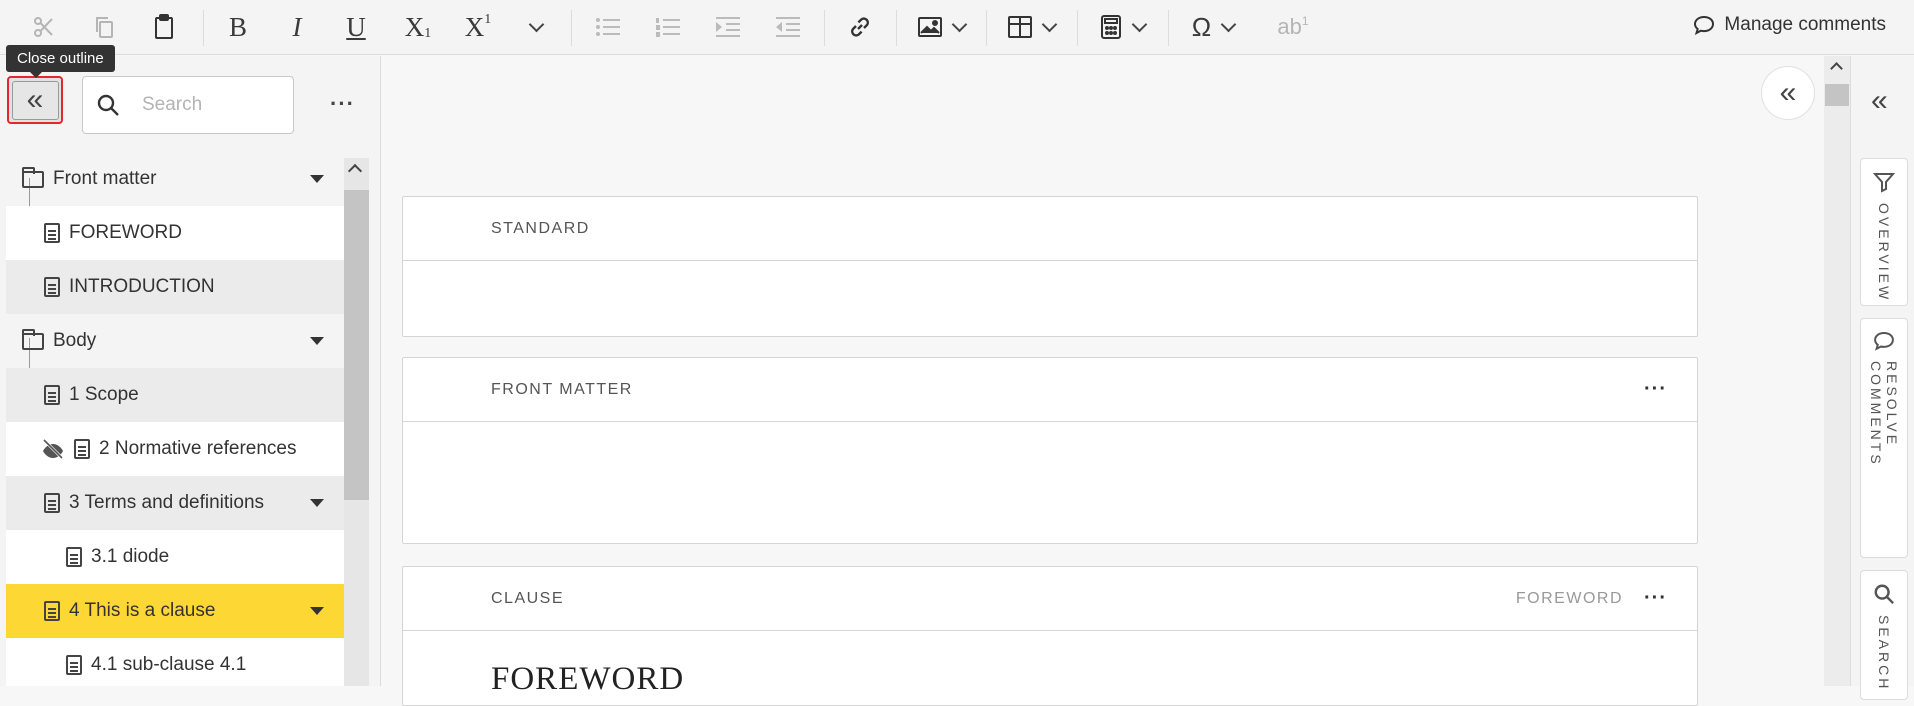 Image resolution: width=1914 pixels, height=706 pixels. I want to click on more-formatting-dropdown, so click(536, 27).